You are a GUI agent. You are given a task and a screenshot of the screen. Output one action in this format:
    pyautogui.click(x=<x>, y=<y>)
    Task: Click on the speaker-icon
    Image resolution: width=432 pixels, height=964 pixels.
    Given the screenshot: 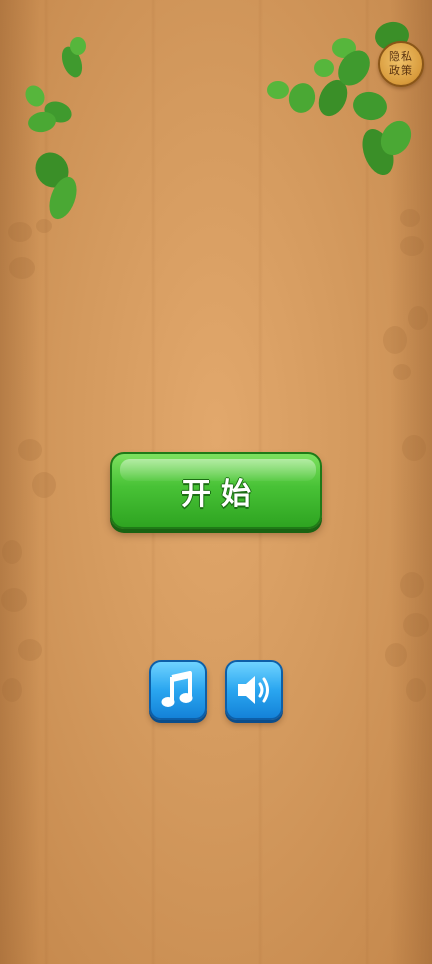 What is the action you would take?
    pyautogui.click(x=253, y=690)
    